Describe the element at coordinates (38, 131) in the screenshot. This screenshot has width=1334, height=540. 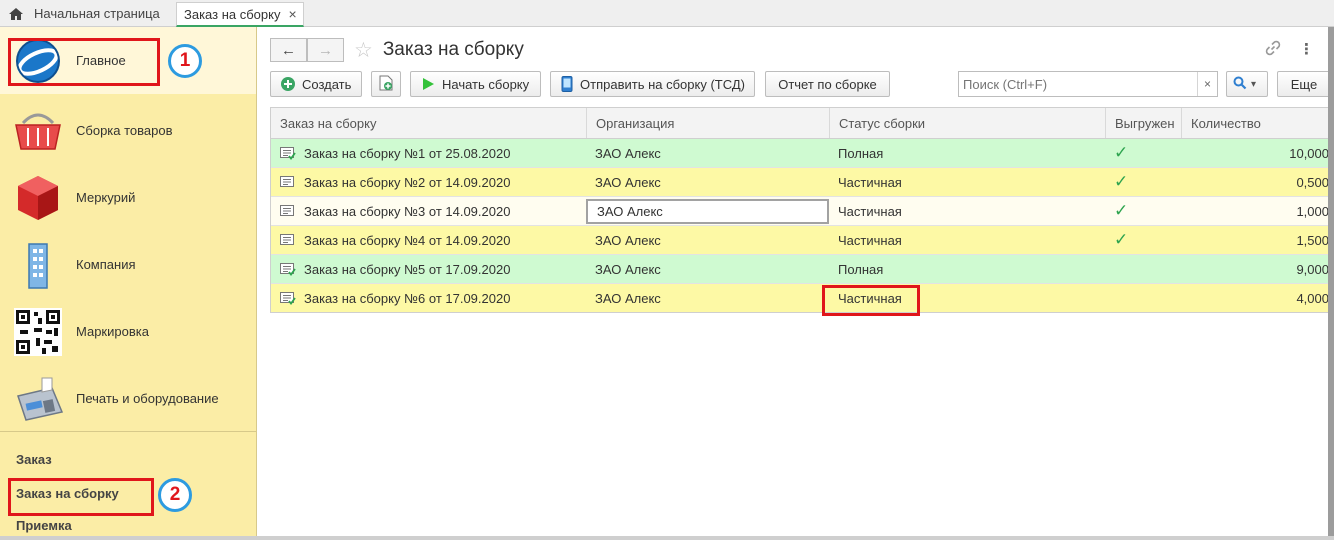
I see `basket-icon` at that location.